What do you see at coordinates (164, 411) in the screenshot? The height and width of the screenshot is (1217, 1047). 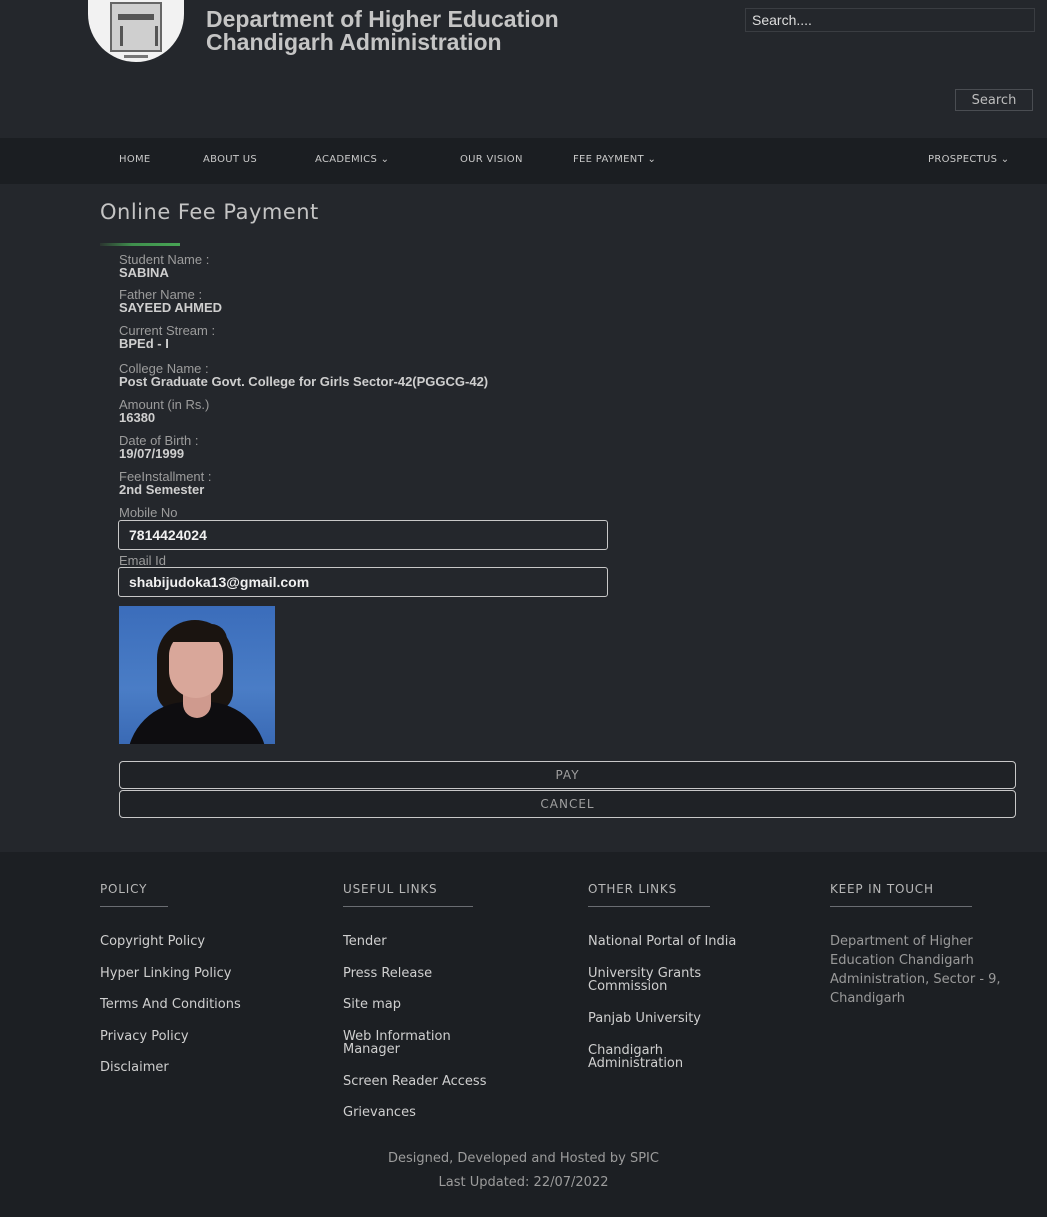 I see `amount-field: Amount (in Rs.) 16380` at bounding box center [164, 411].